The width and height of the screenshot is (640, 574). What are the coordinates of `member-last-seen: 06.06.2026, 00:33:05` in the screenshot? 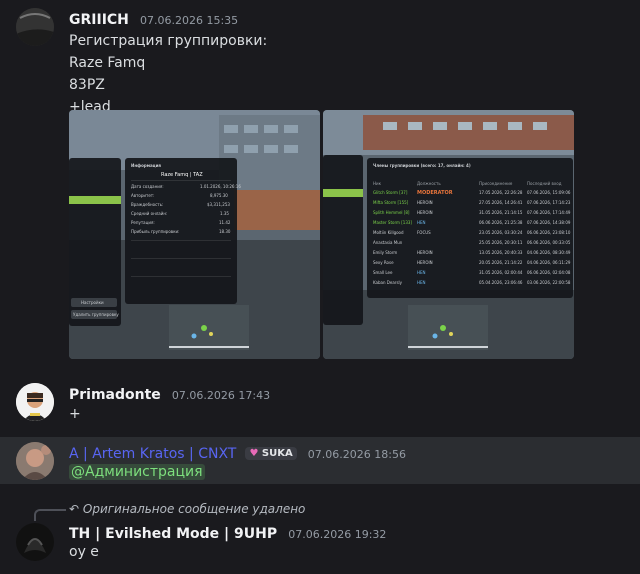 It's located at (549, 242).